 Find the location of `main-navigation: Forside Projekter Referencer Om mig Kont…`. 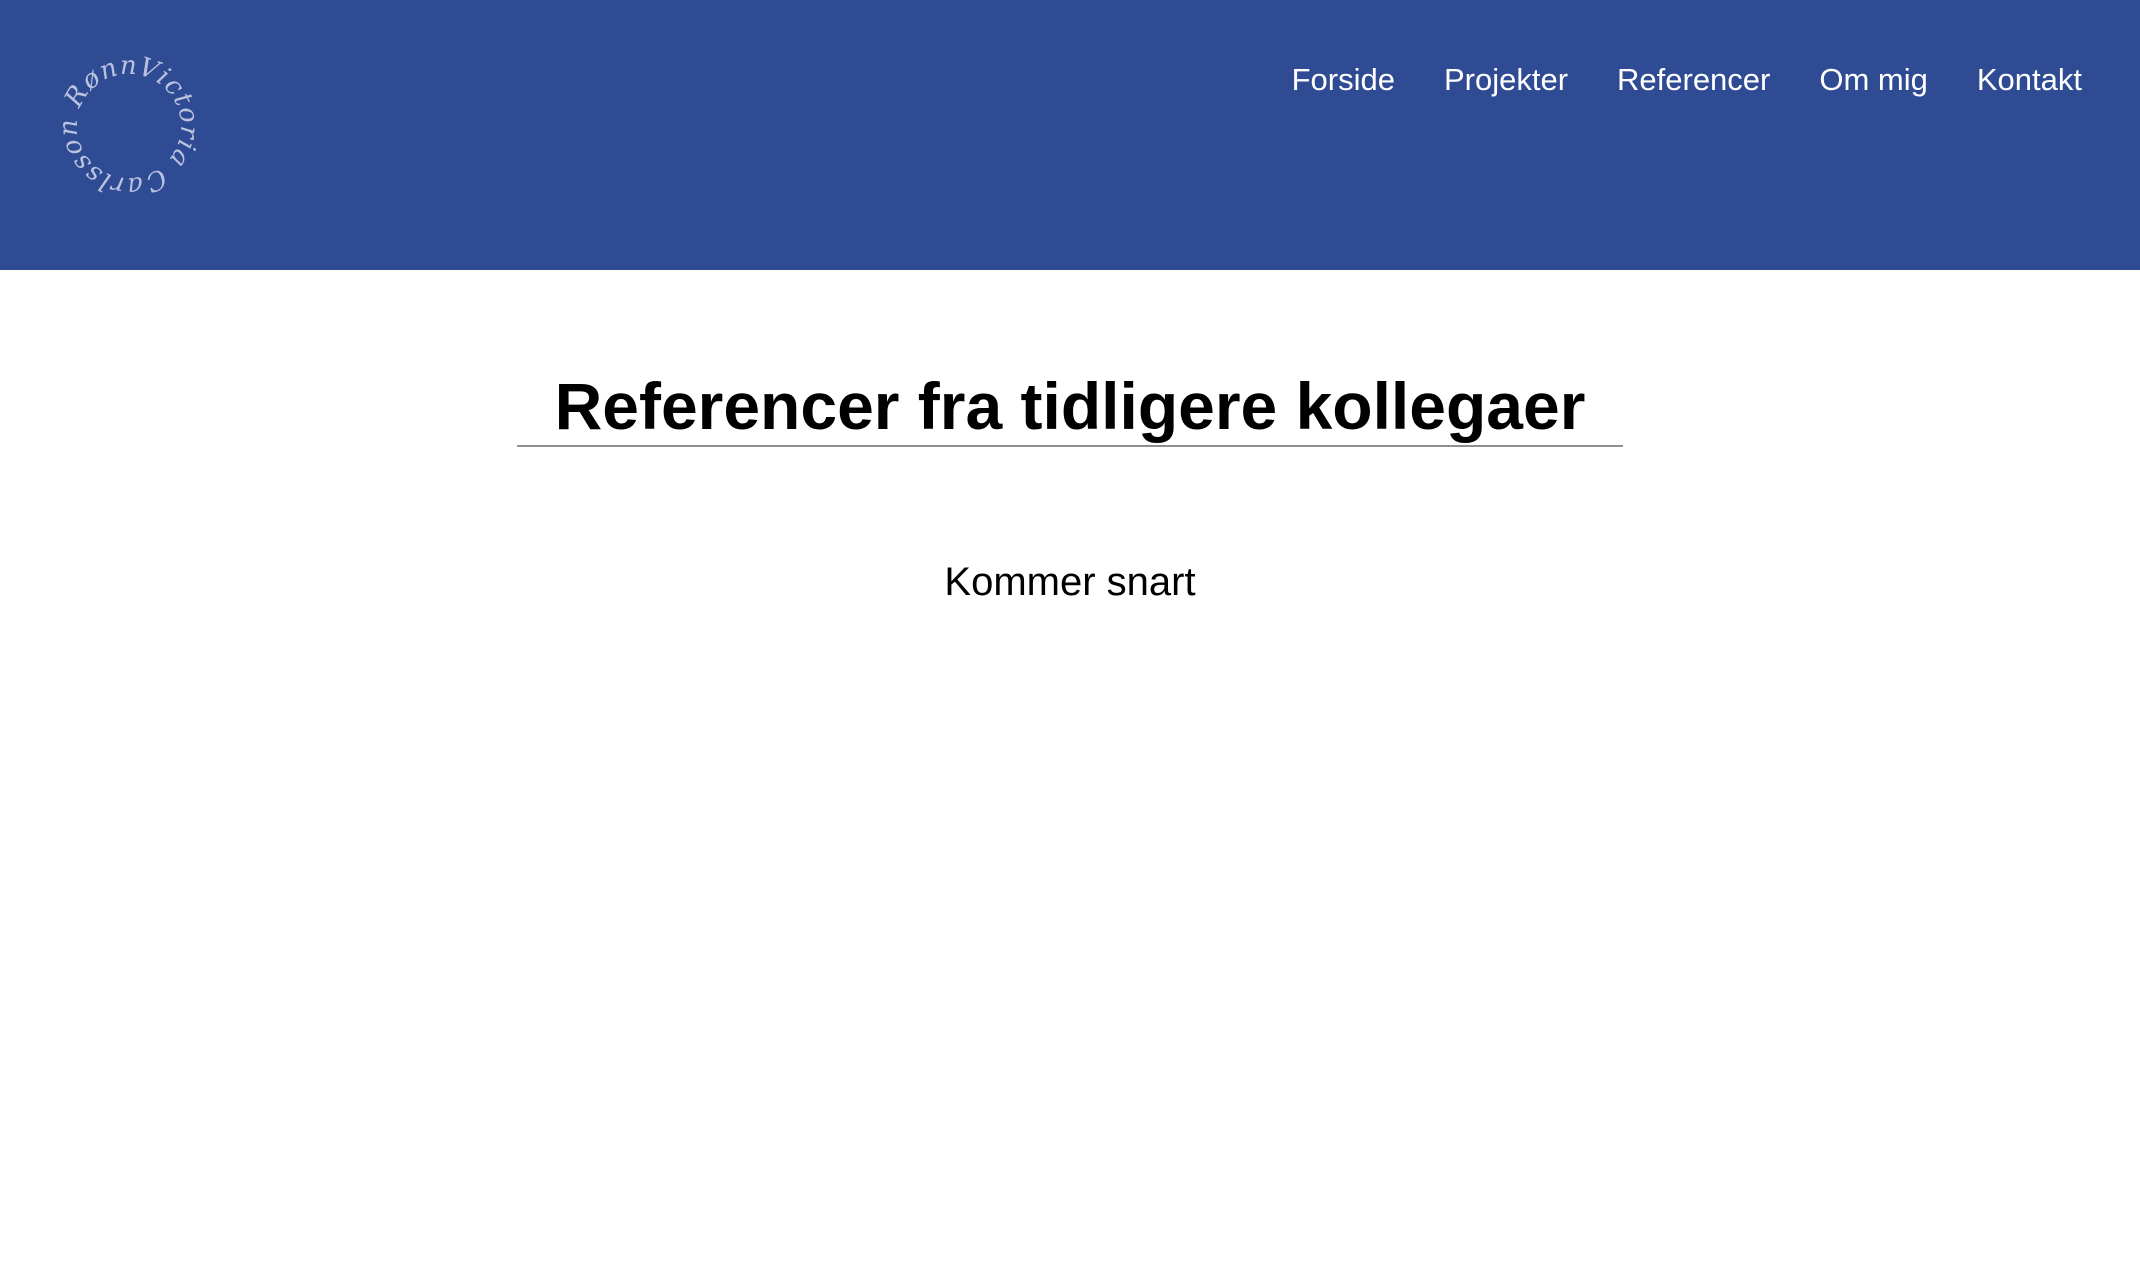

main-navigation: Forside Projekter Referencer Om mig Kont… is located at coordinates (1662, 80).